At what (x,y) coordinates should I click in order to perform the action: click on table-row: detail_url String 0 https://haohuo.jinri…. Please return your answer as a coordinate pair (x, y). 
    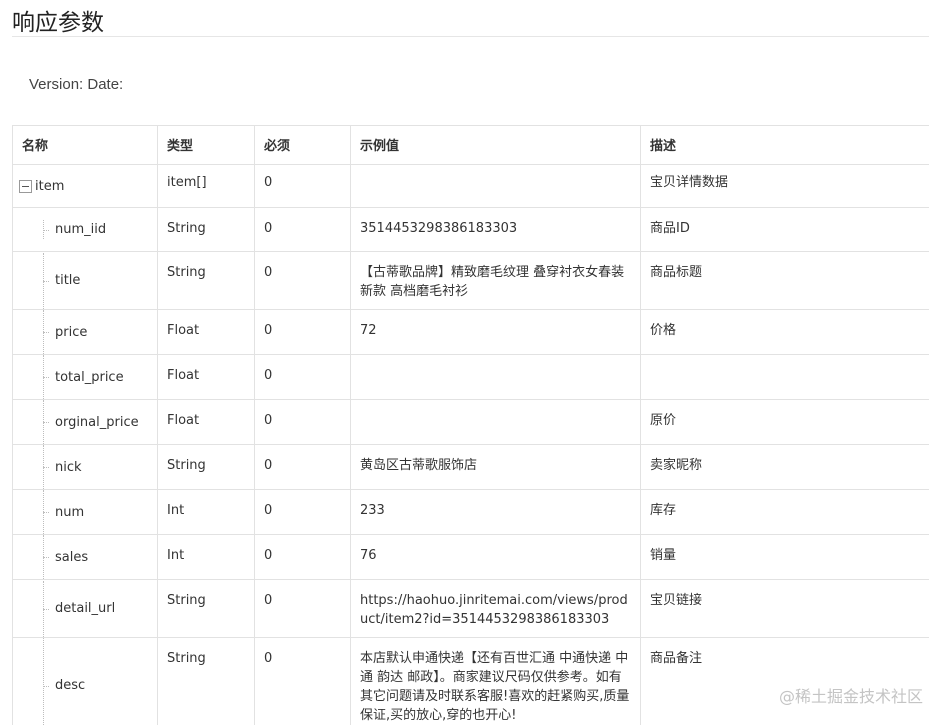
    Looking at the image, I should click on (470, 608).